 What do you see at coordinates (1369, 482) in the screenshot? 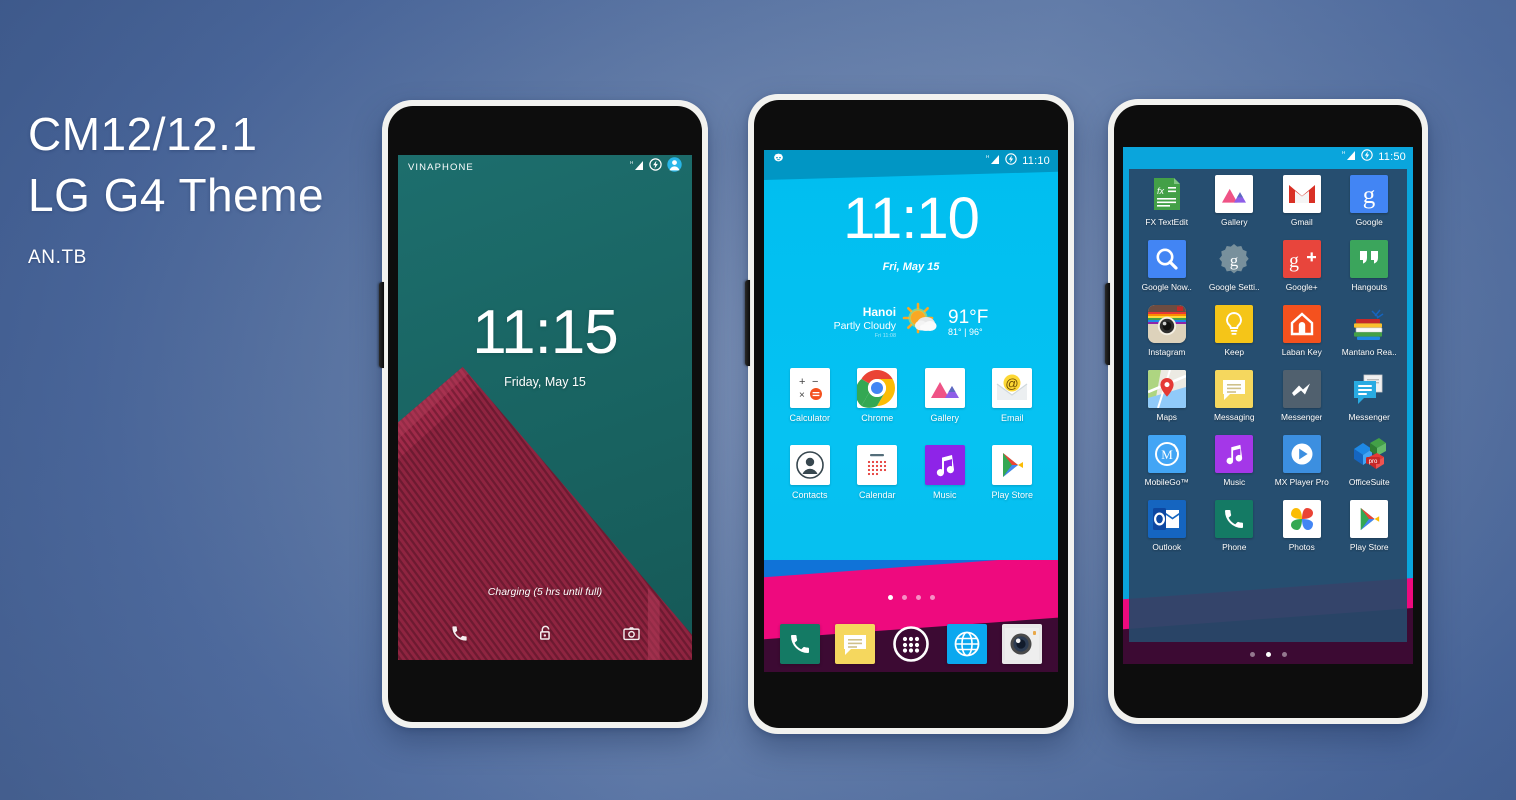
I see `app-label: OfficeSuite` at bounding box center [1369, 482].